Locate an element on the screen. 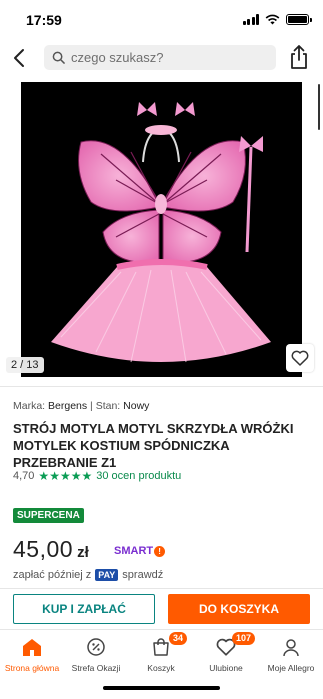 The height and width of the screenshot is (699, 323). tab-label: Ulubione is located at coordinates (226, 668).